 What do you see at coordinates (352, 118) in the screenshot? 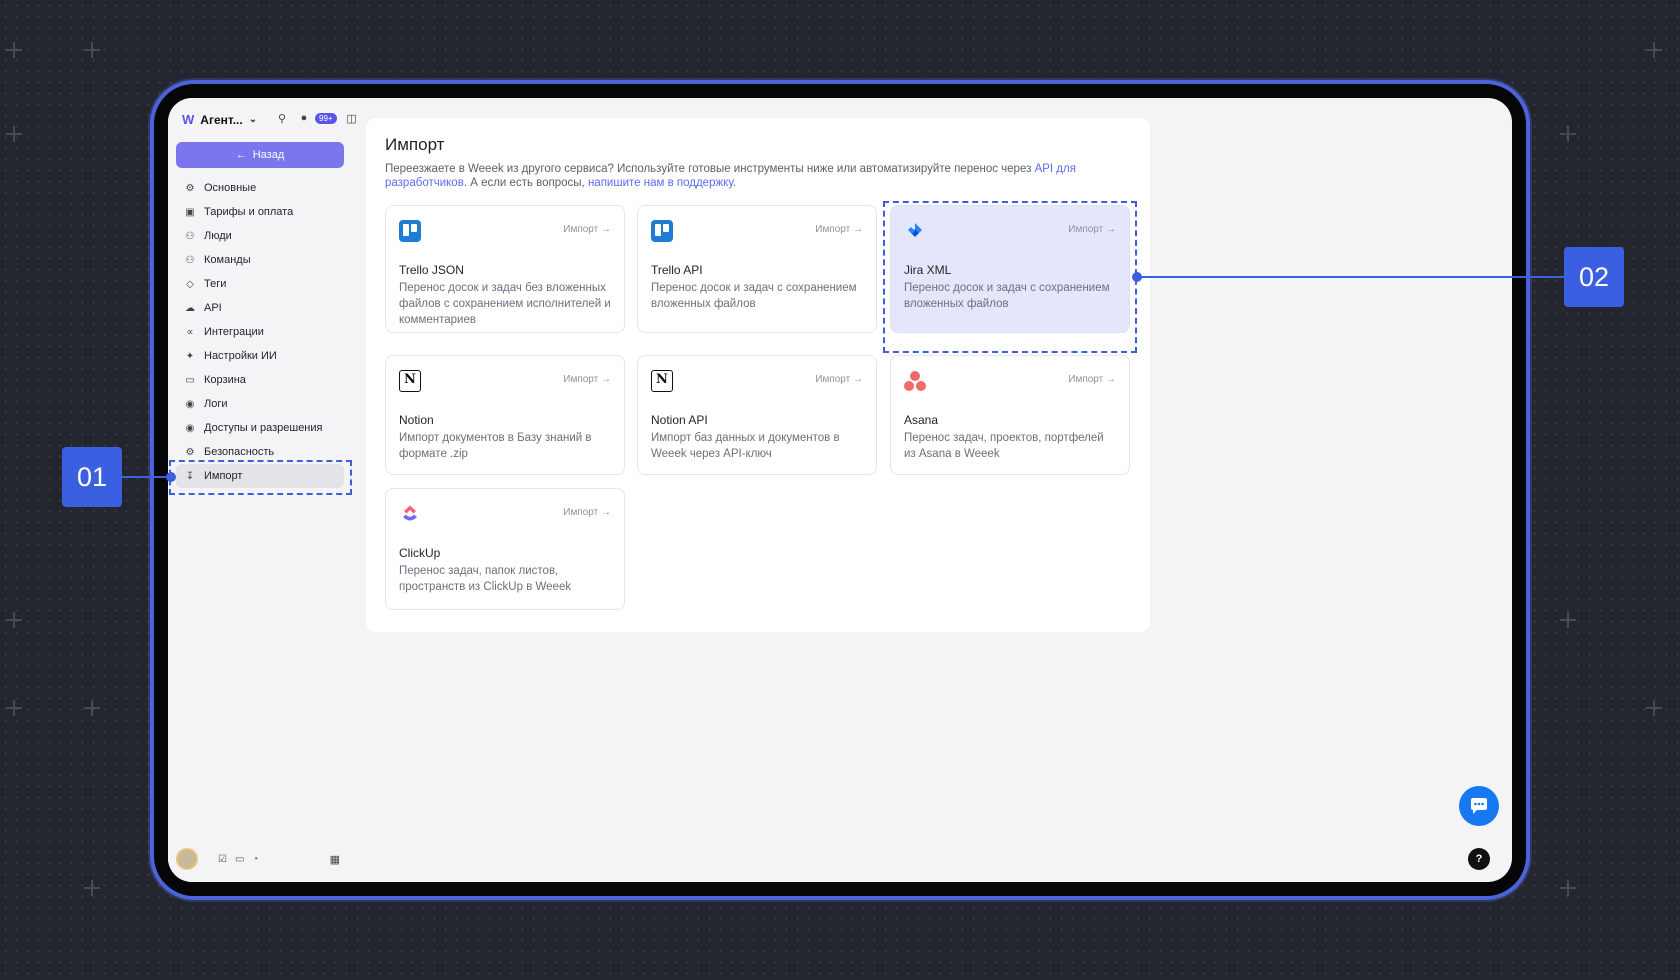
I see `sidebar-toggle-icon: ◫` at bounding box center [352, 118].